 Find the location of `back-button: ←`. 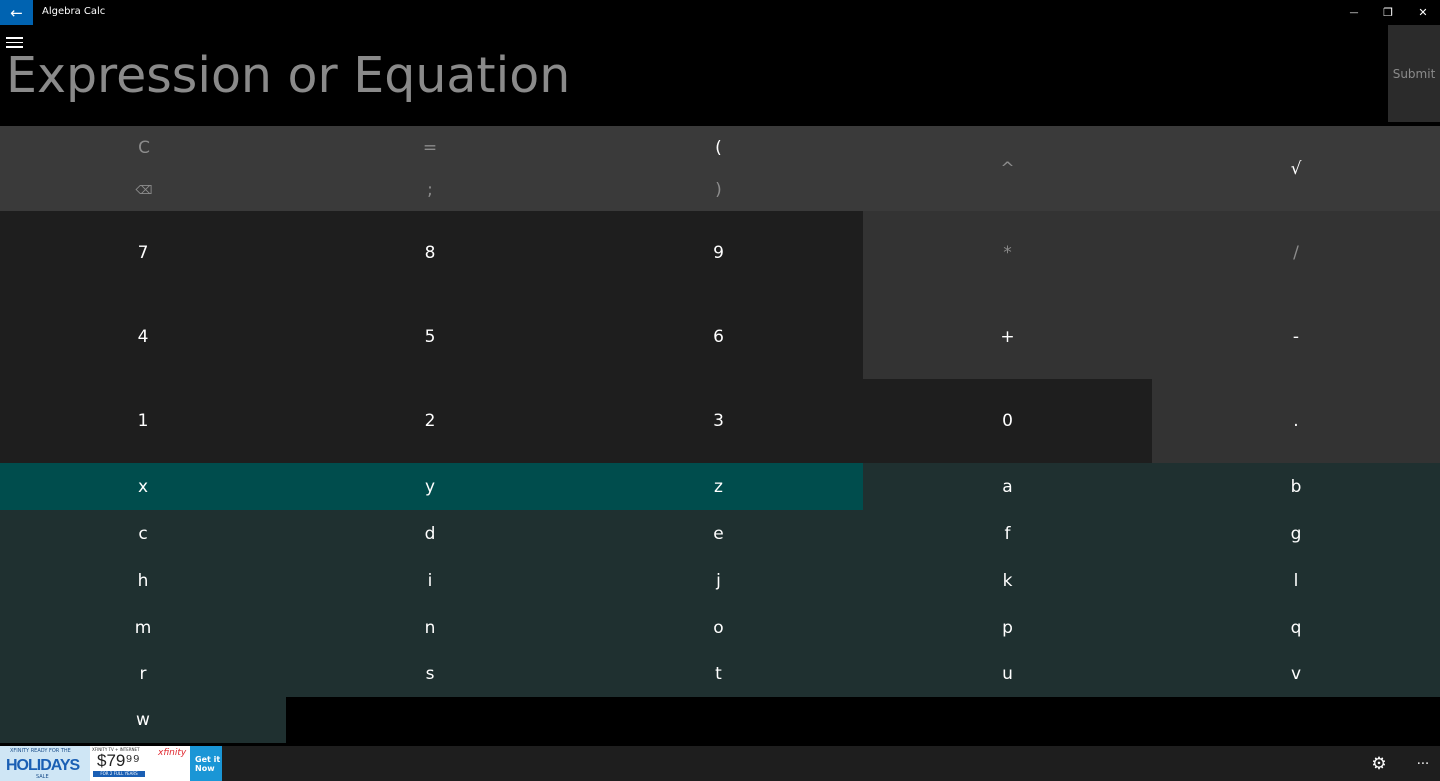

back-button: ← is located at coordinates (16, 12).